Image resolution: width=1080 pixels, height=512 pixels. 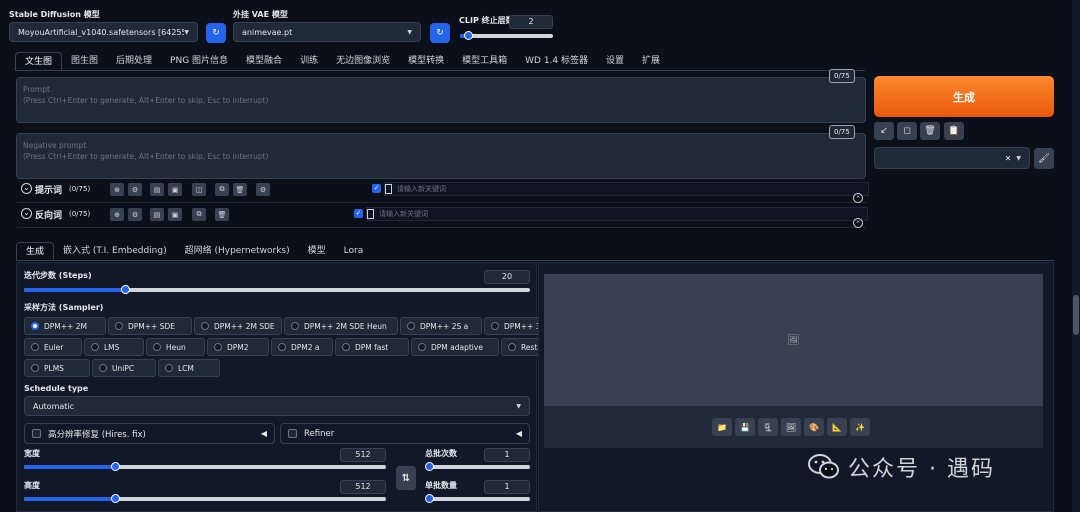 I want to click on sampler-option: UniPC, so click(x=124, y=368).